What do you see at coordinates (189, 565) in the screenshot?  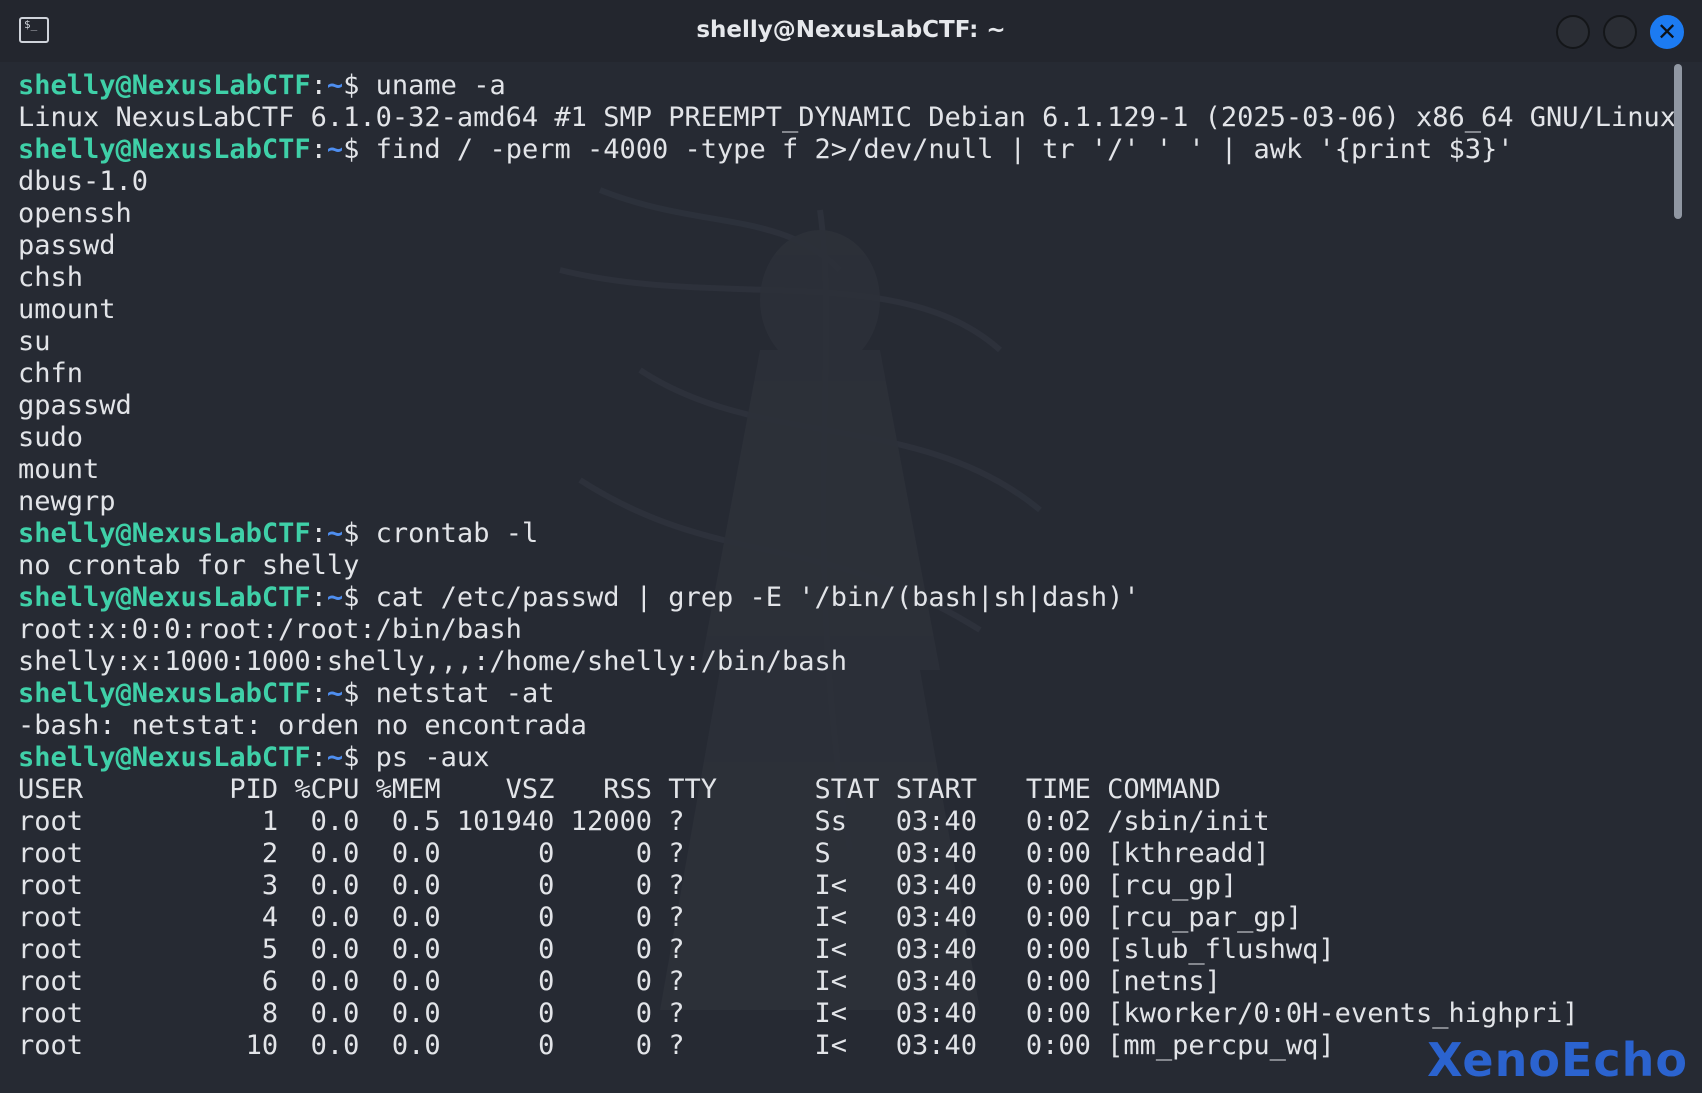 I see `output-line: no crontab for shelly` at bounding box center [189, 565].